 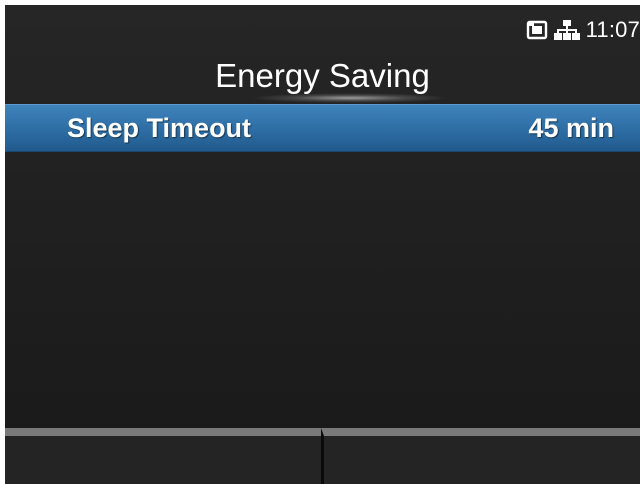 What do you see at coordinates (612, 29) in the screenshot?
I see `clock: 11:07` at bounding box center [612, 29].